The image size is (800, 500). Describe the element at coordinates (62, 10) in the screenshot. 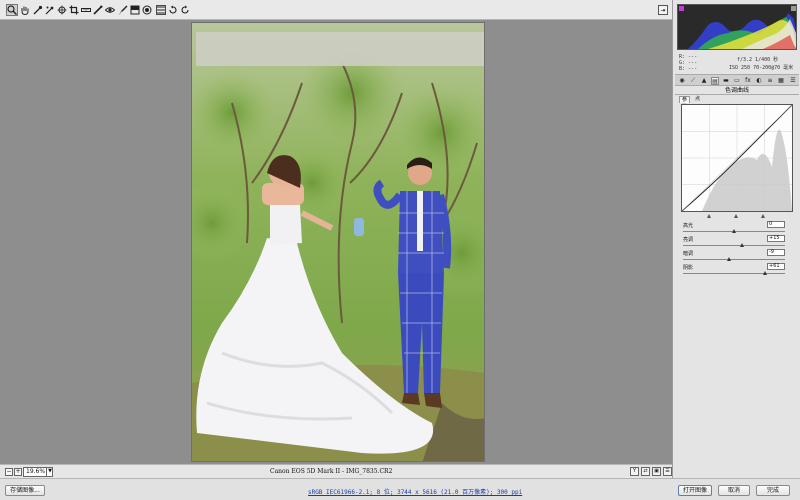

I see `targeted-adjustment-icon` at that location.